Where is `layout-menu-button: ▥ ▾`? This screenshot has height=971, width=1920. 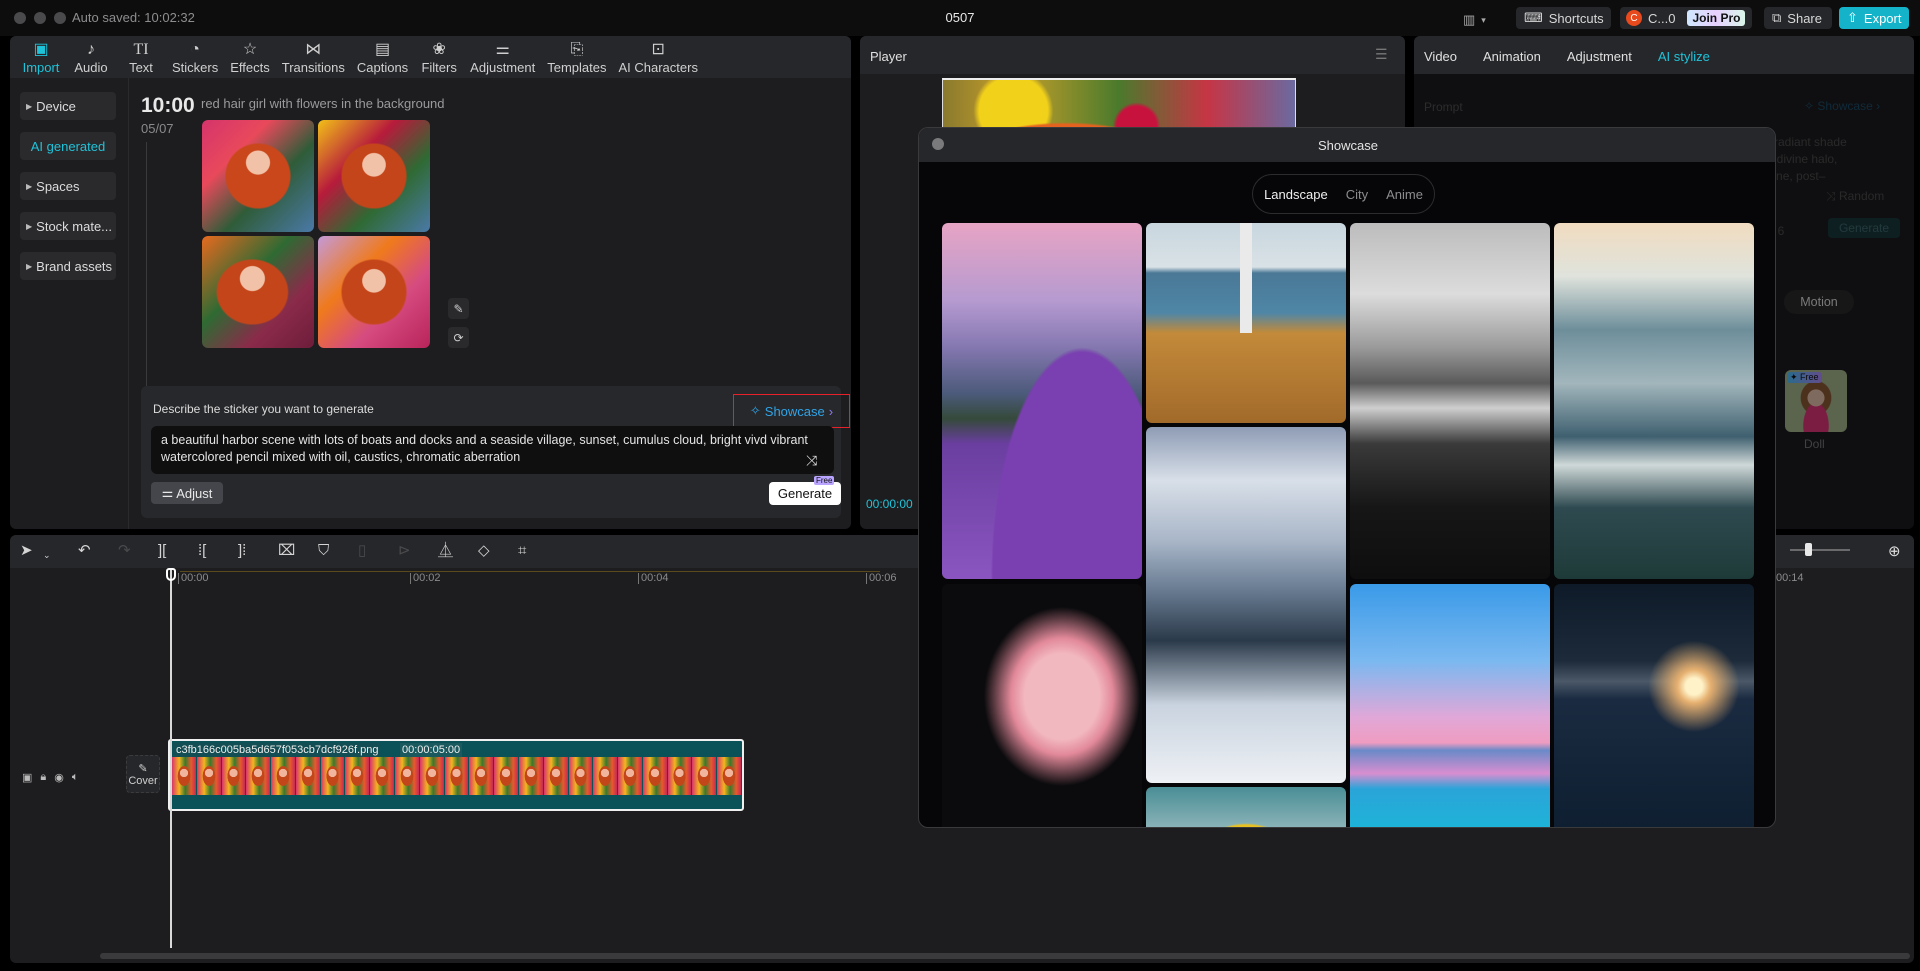
layout-menu-button: ▥ ▾ is located at coordinates (1474, 20).